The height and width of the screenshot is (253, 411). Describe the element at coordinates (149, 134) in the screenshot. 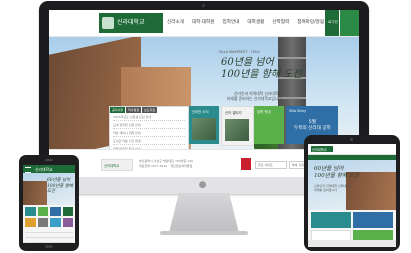

I see `news-item: 학술 세미나 개최 안내` at that location.